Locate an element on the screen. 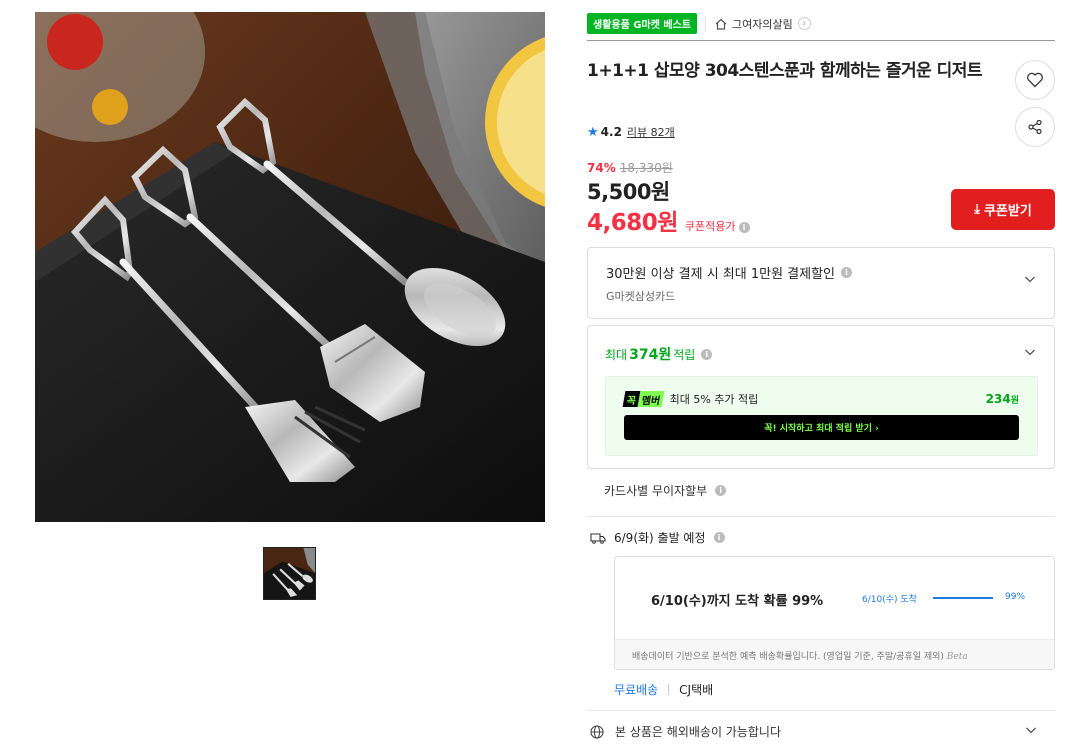  store-topbar: 생활용품 G마켓 베스트 그여자의살림 › is located at coordinates (821, 26).